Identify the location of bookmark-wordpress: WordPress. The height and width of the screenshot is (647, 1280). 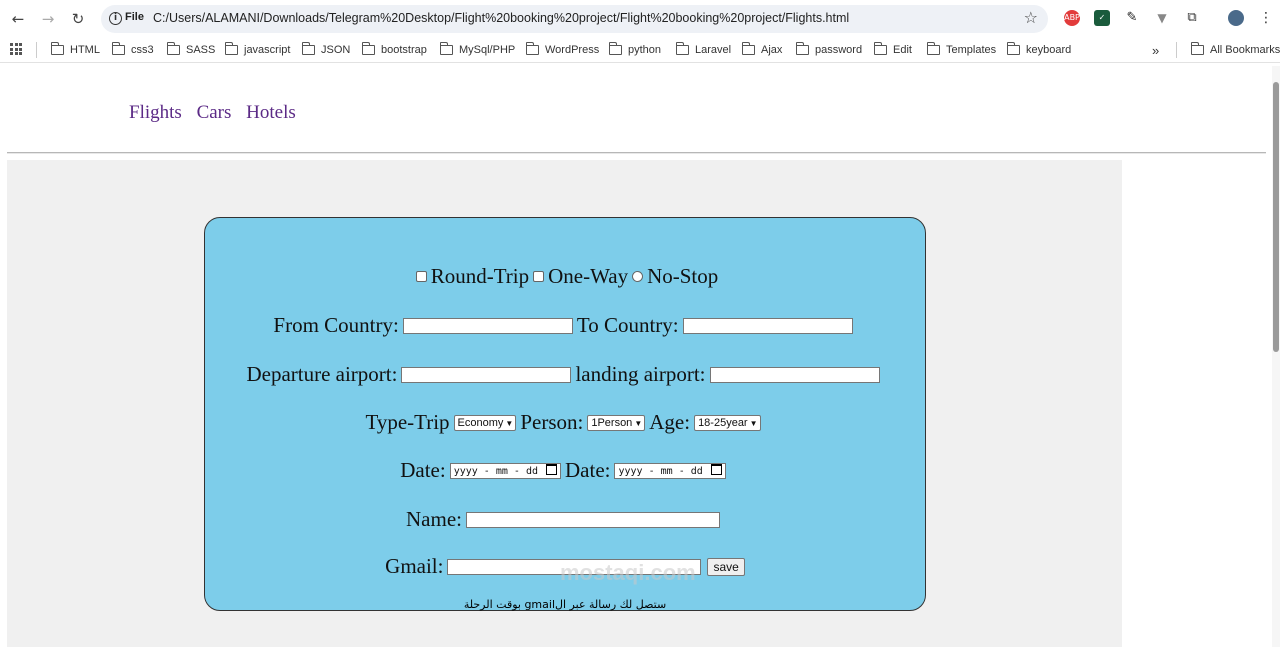
(562, 50).